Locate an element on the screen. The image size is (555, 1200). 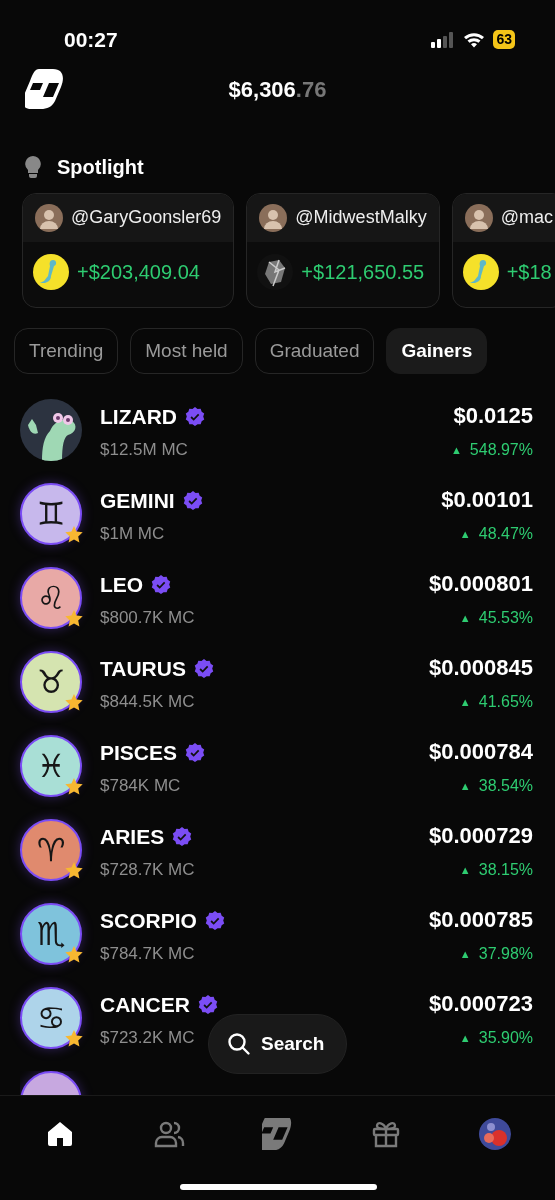
token-price: $0.00101 is located at coordinates (487, 500).